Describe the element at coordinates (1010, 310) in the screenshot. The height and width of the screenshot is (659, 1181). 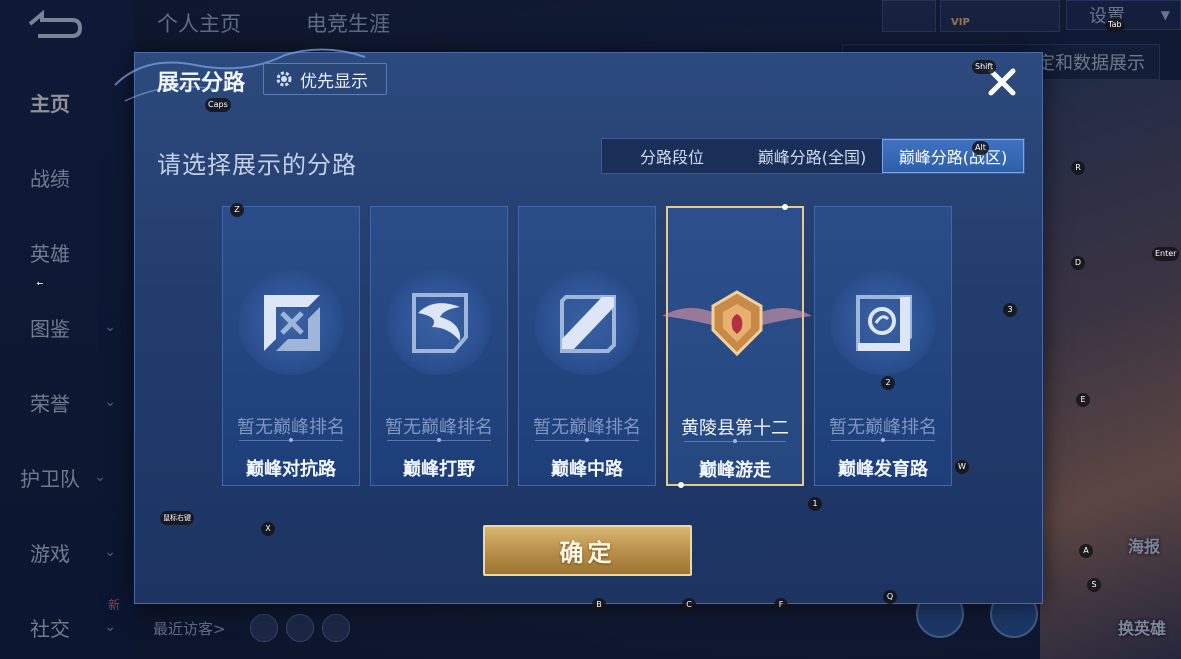
I see `key-hint-badge: 3` at that location.